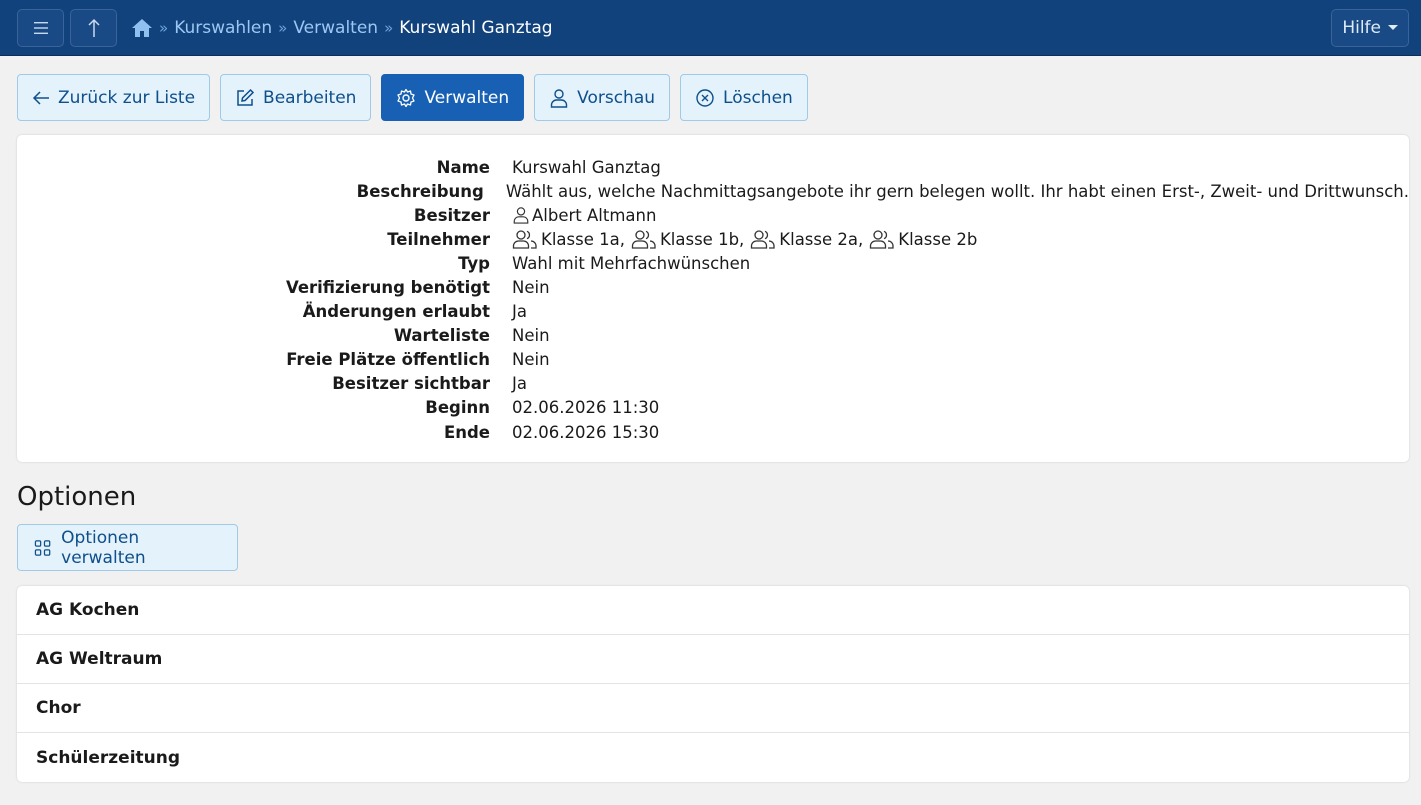  Describe the element at coordinates (531, 360) in the screenshot. I see `free-places-value: Nein` at that location.